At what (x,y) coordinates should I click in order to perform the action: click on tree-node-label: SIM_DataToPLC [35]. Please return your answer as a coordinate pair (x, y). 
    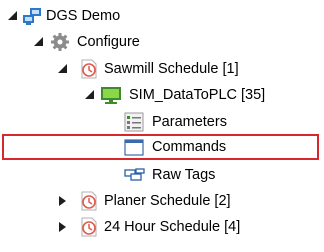
    Looking at the image, I should click on (197, 95).